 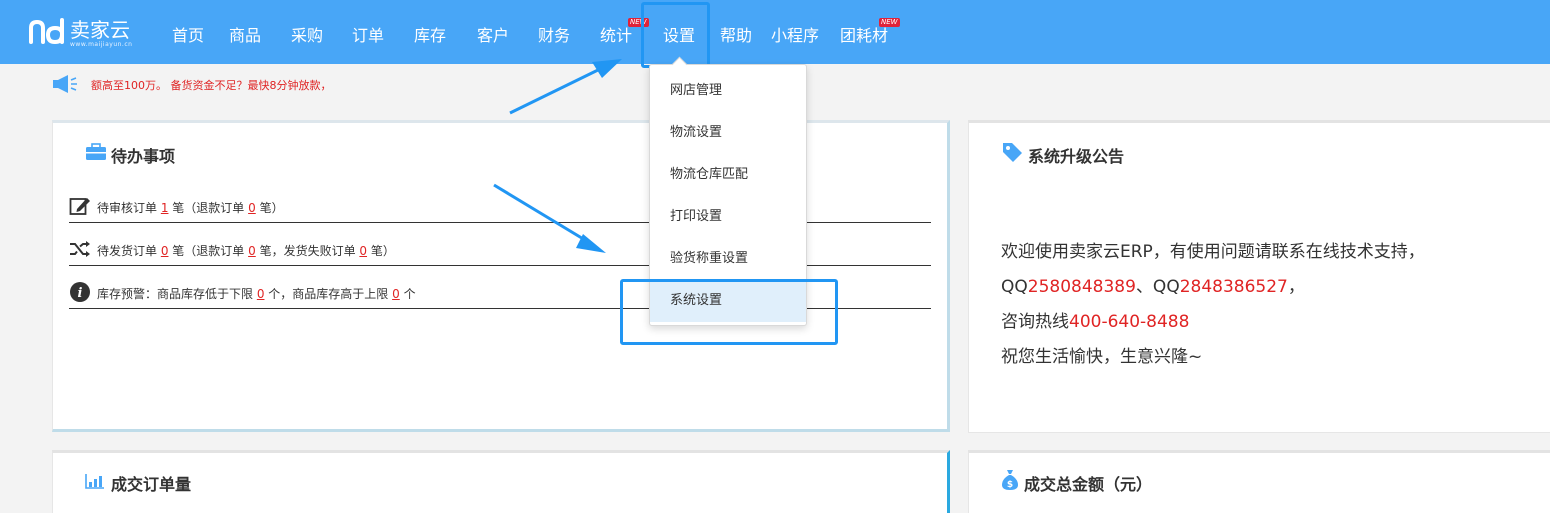 What do you see at coordinates (1102, 357) in the screenshot?
I see `notice-closing-line: 祝您生活愉快，生意兴隆~` at bounding box center [1102, 357].